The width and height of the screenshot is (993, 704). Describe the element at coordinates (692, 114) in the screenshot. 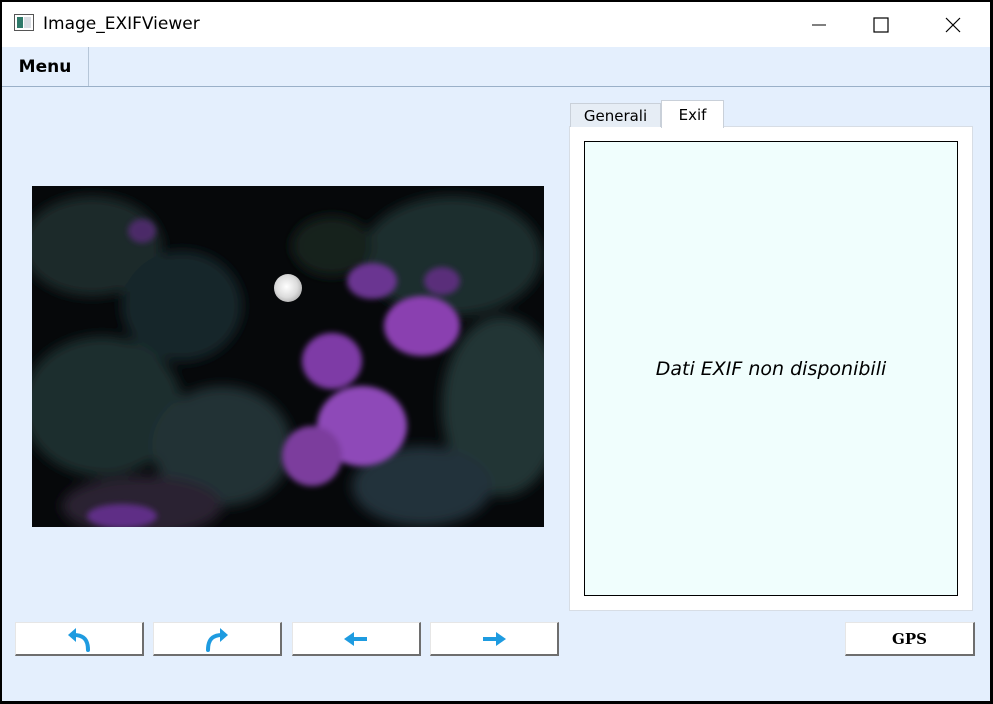

I see `tab-exif: Exif` at that location.